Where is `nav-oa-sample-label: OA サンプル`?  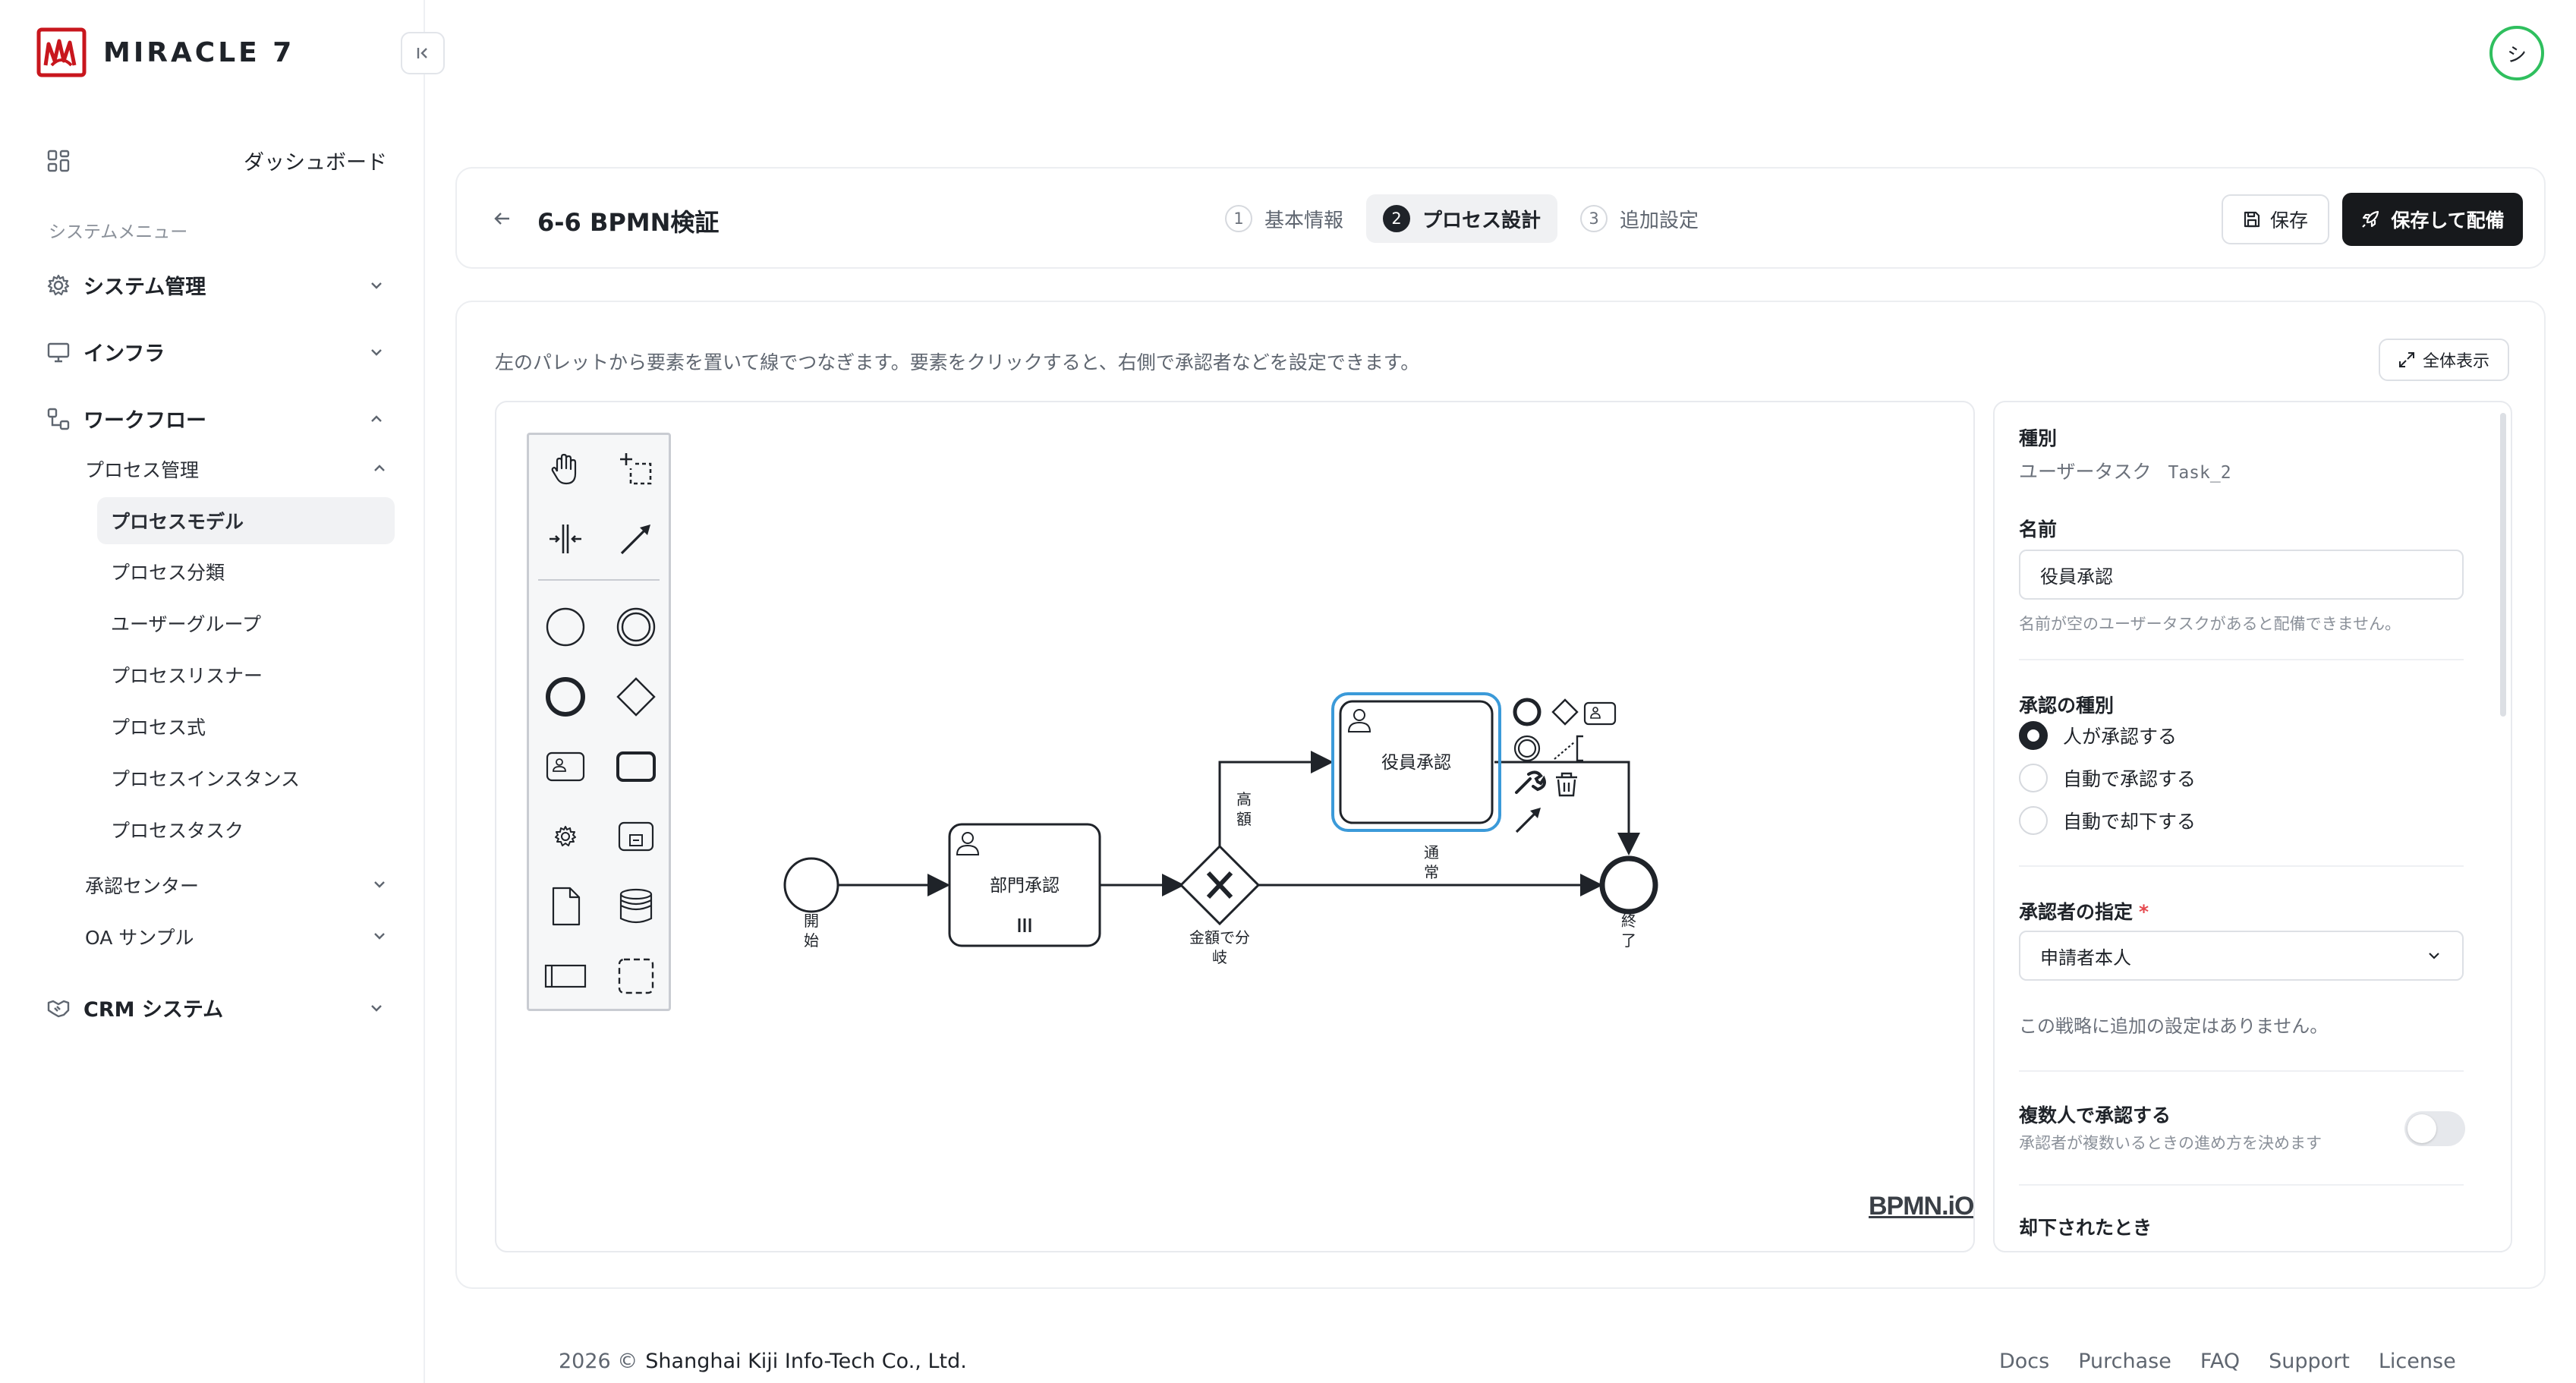
nav-oa-sample-label: OA サンプル is located at coordinates (139, 938).